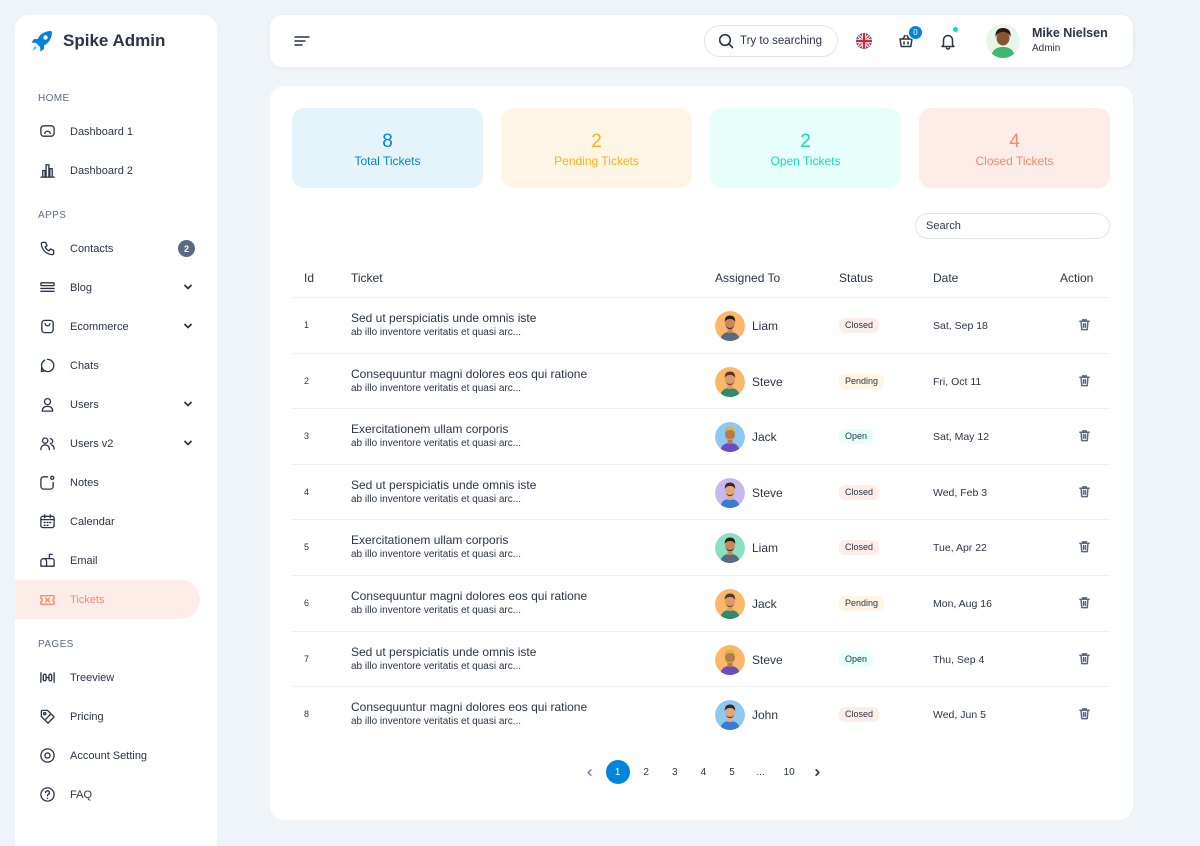 This screenshot has width=1200, height=846. Describe the element at coordinates (116, 755) in the screenshot. I see `sidebar-item-account-setting: Account Setting` at that location.